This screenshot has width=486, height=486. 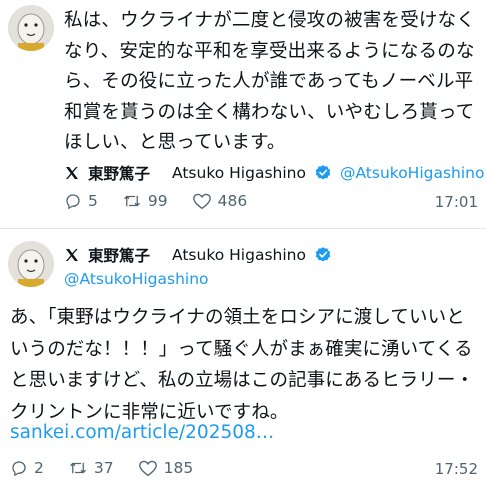 I want to click on reply-count: 2, so click(x=39, y=468).